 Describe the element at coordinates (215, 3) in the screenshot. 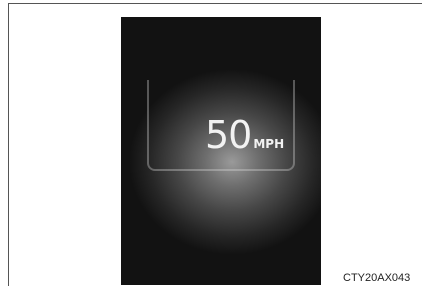

I see `frame-border-top` at that location.